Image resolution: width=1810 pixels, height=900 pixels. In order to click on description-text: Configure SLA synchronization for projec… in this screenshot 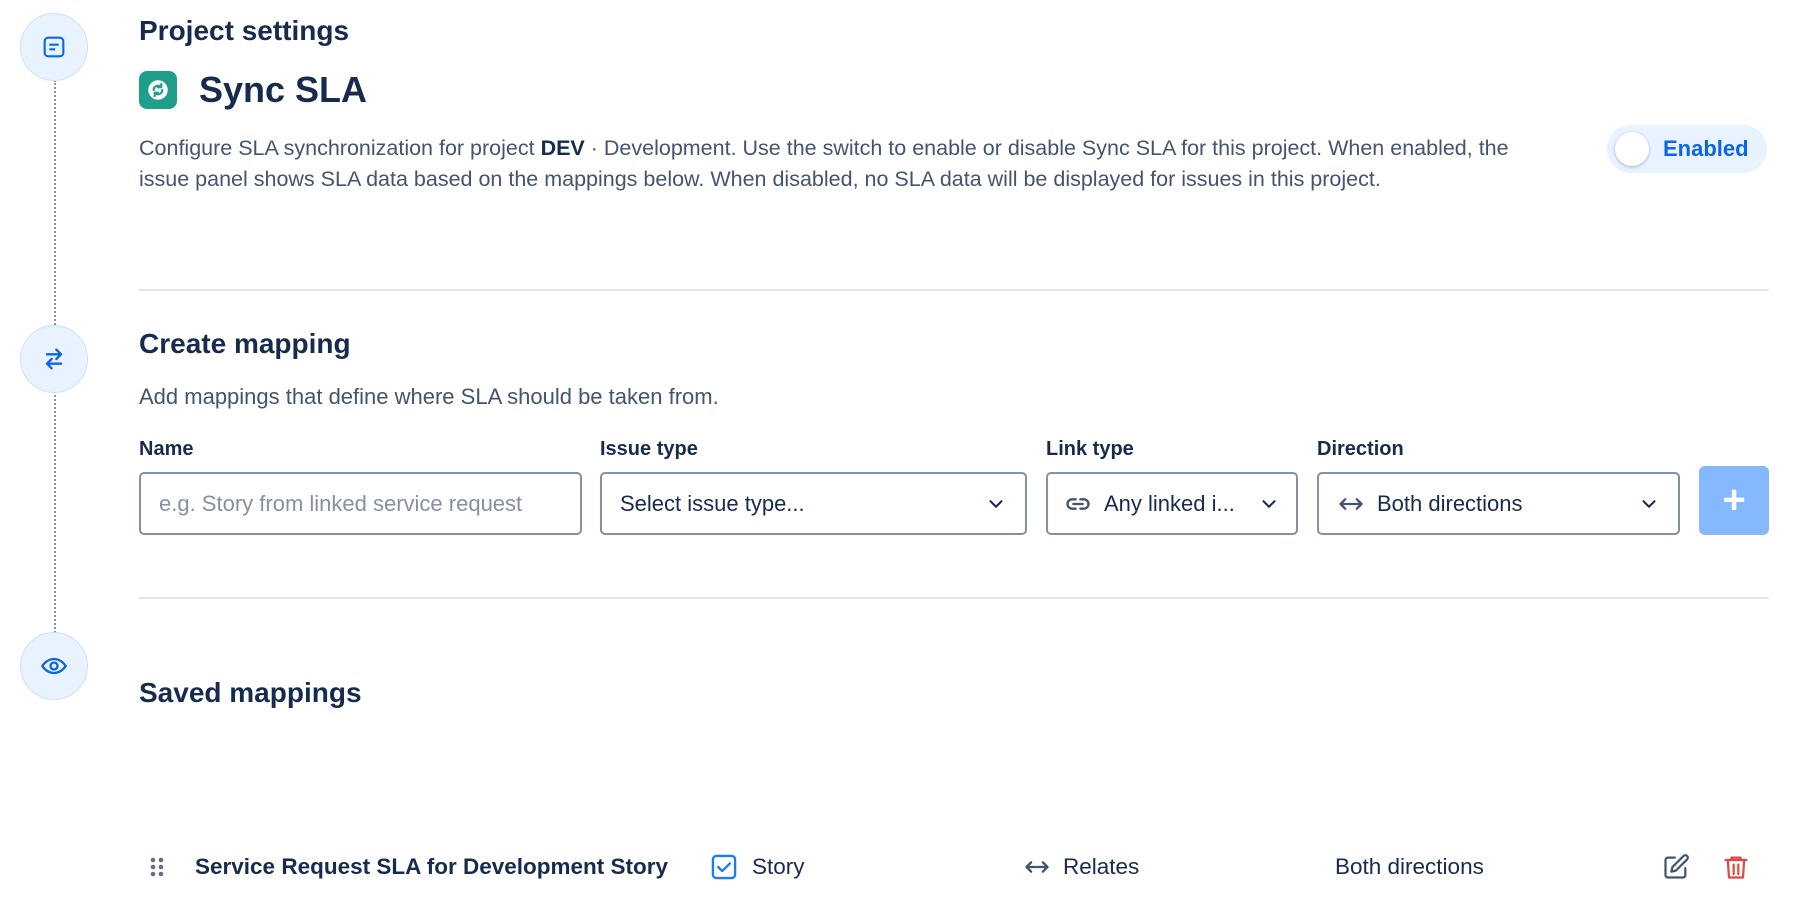, I will do `click(340, 148)`.